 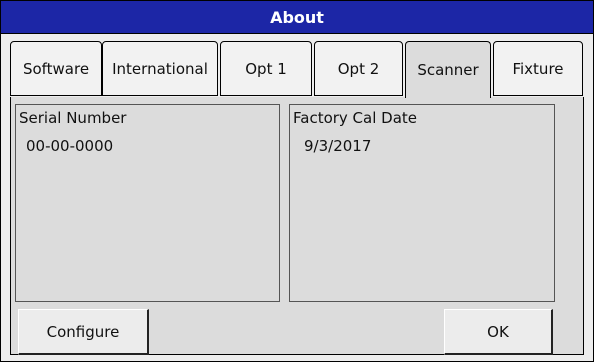 I want to click on tab-fixture: Fixture, so click(x=538, y=68).